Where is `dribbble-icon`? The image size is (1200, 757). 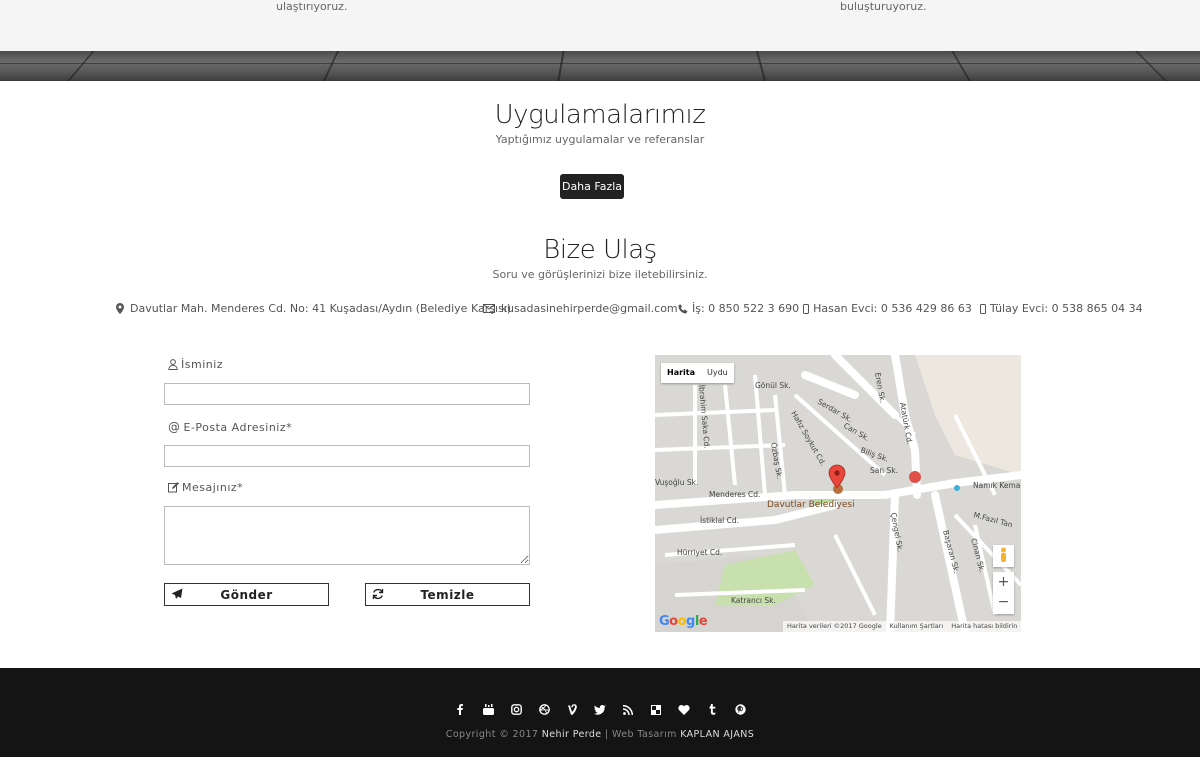
dribbble-icon is located at coordinates (544, 709).